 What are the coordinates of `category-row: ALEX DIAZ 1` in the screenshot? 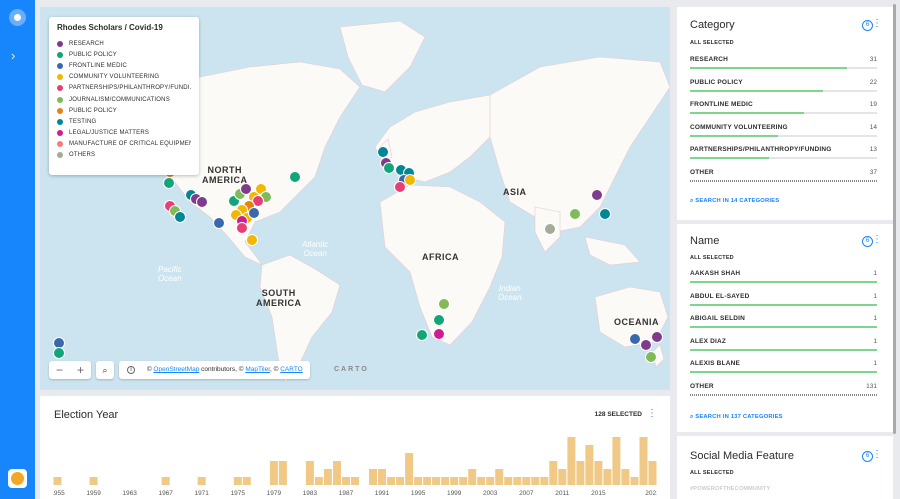 It's located at (783, 346).